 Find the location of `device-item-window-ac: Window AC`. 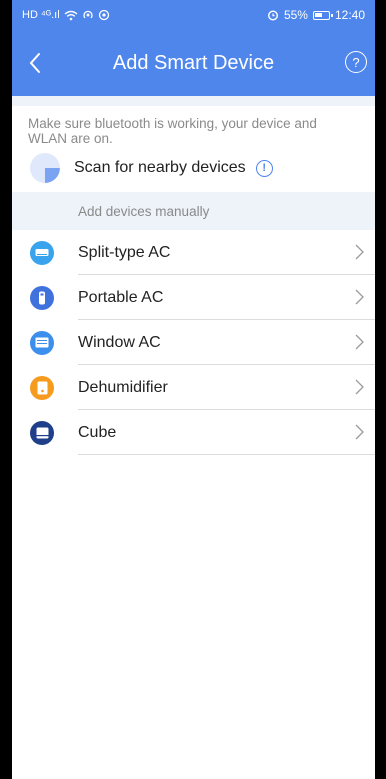

device-item-window-ac: Window AC is located at coordinates (193, 342).